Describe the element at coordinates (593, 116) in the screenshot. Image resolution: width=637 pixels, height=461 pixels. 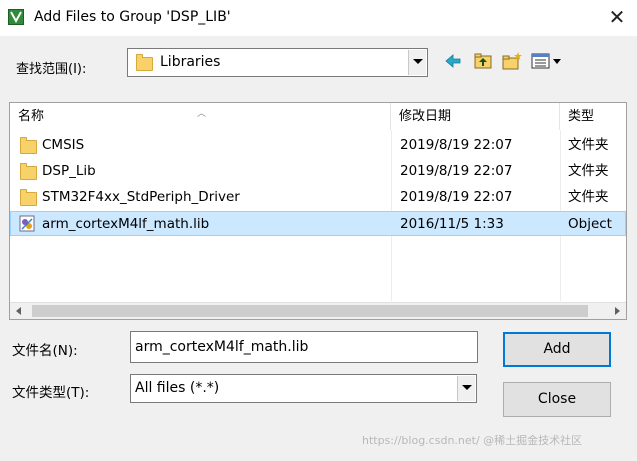
I see `column-header-type: 类型` at that location.